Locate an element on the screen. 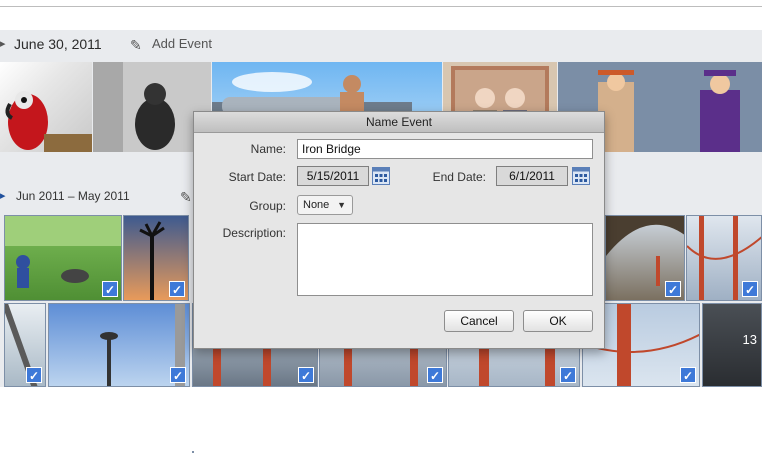  start-date-field: 5/15/2011 is located at coordinates (333, 176).